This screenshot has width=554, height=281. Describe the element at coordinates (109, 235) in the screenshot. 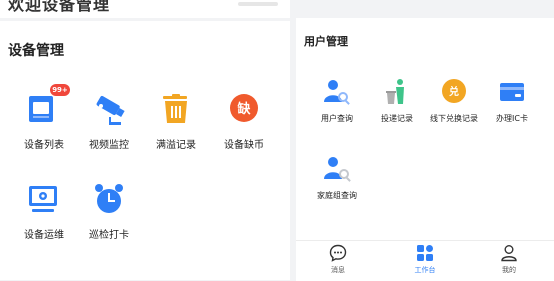

I see `inspection-checkin-label: 巡检打卡` at that location.